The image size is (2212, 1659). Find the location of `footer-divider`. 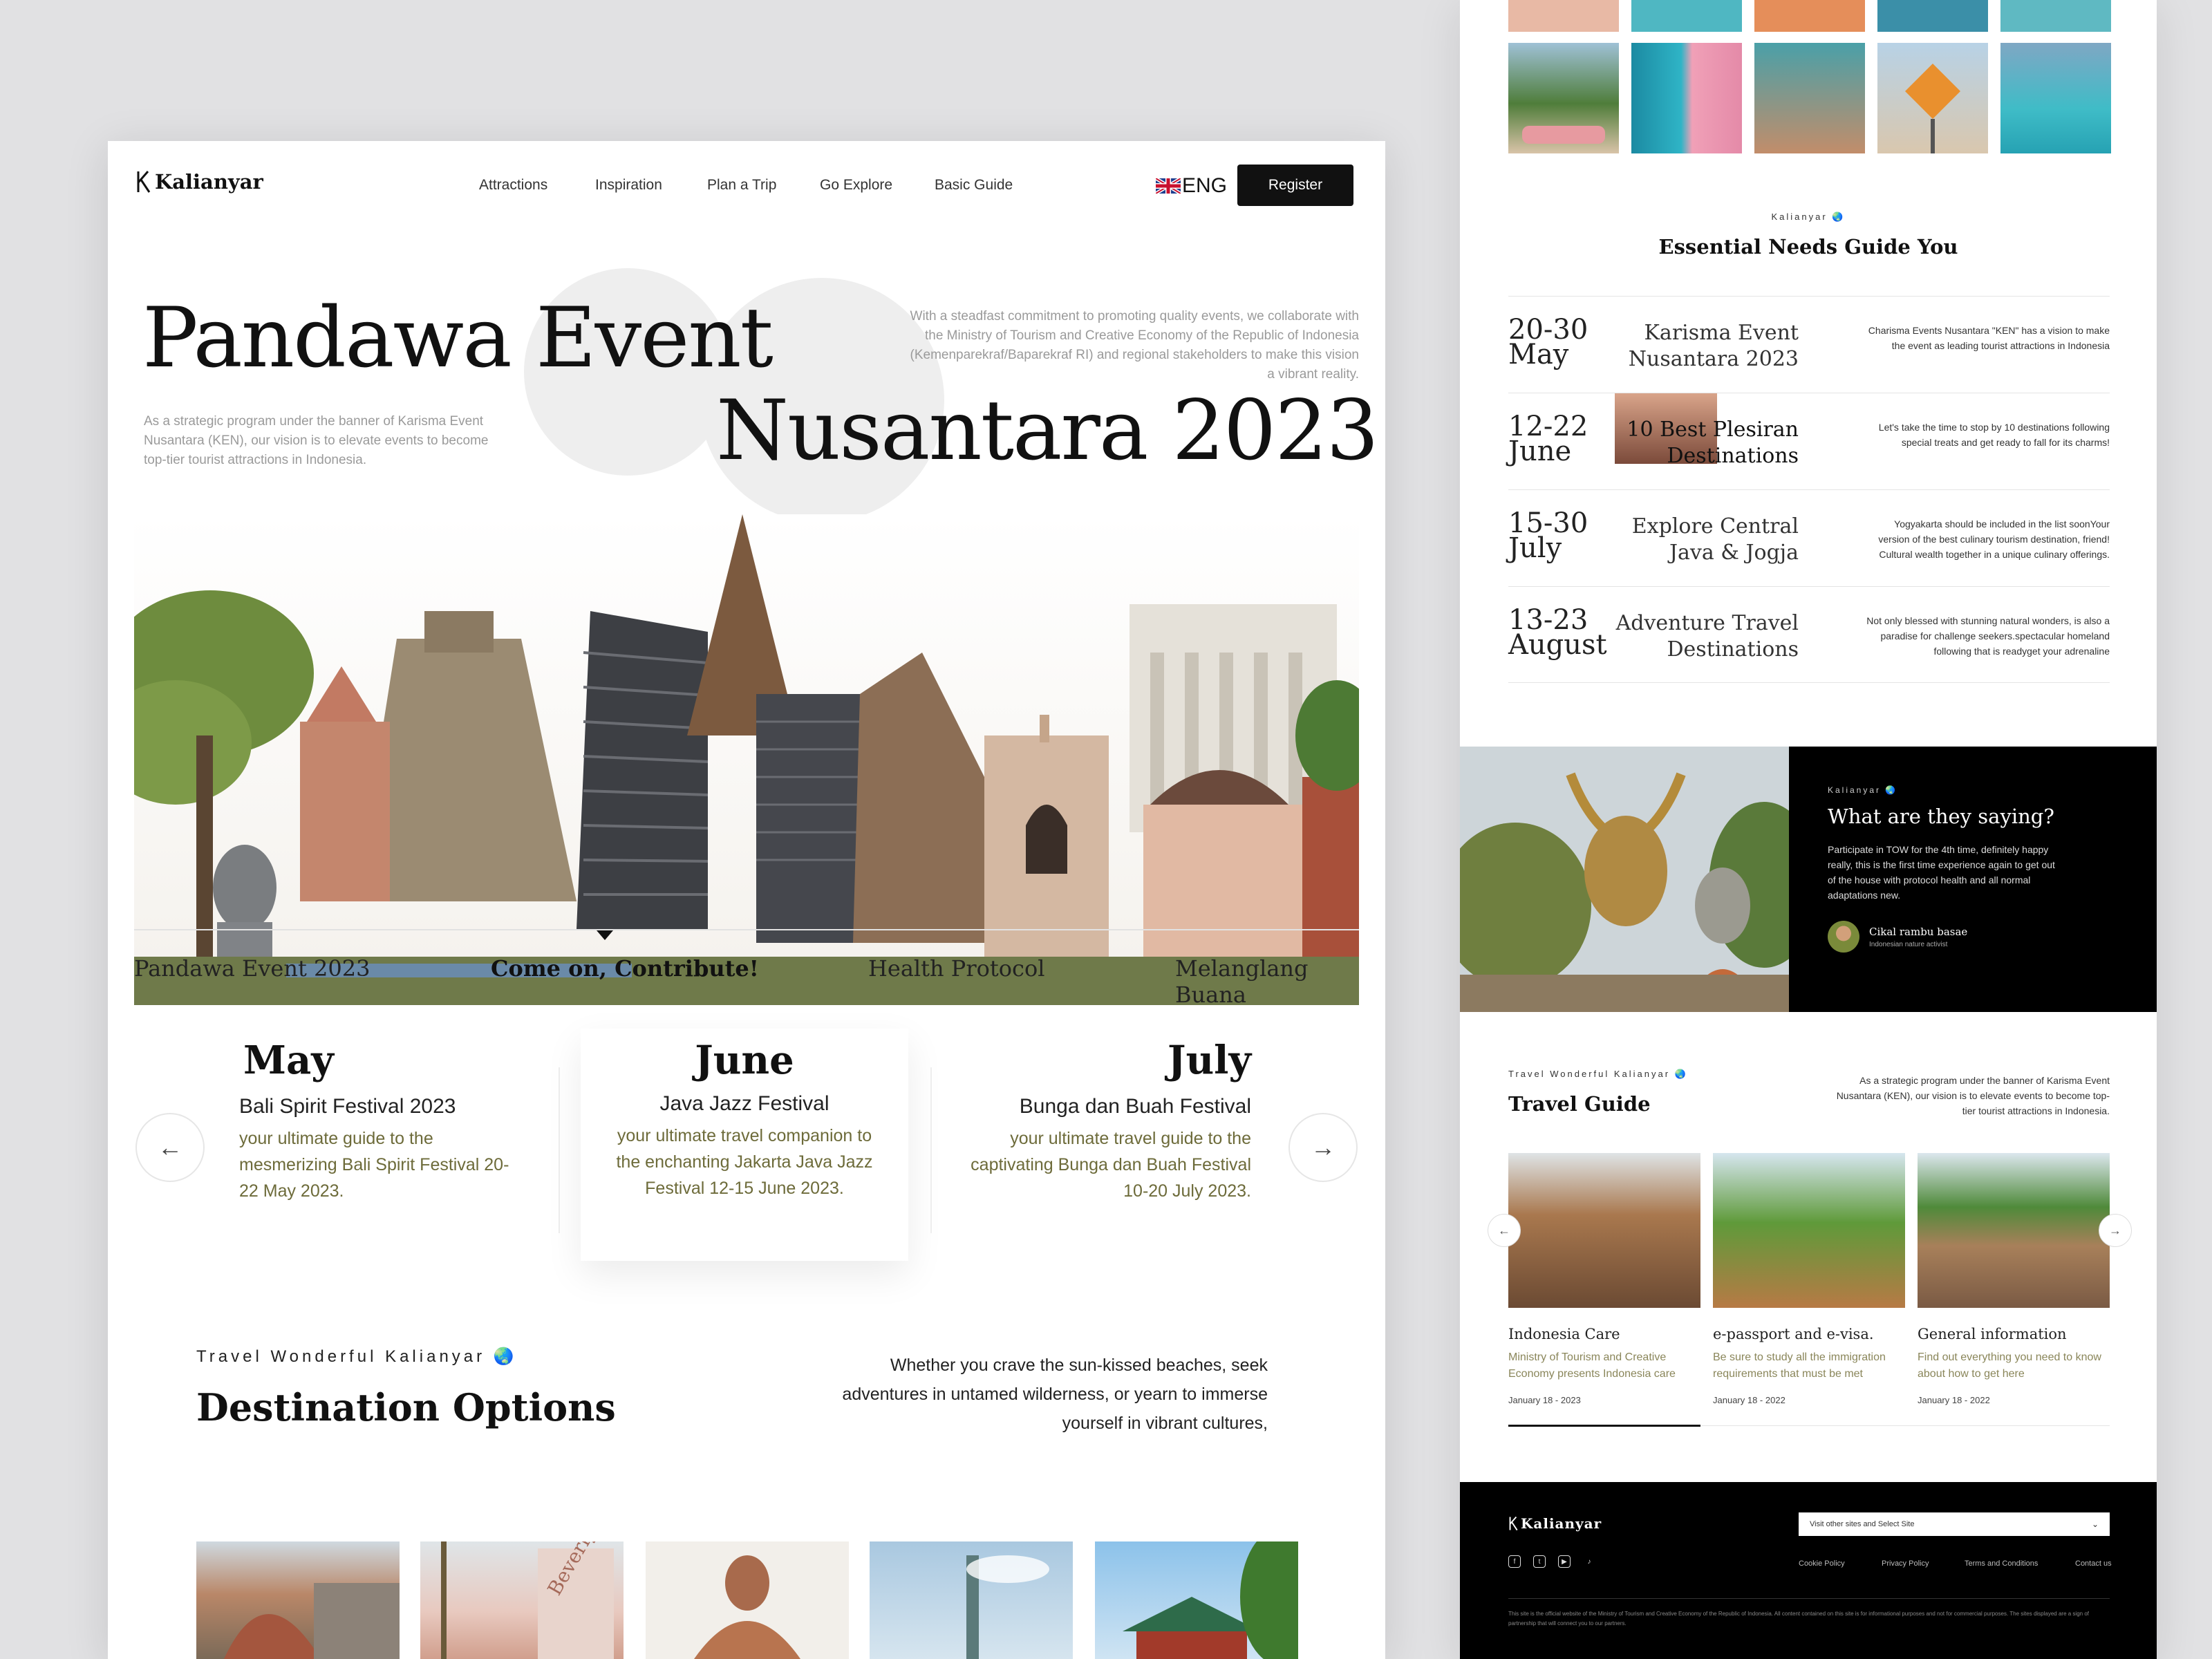

footer-divider is located at coordinates (1809, 1598).